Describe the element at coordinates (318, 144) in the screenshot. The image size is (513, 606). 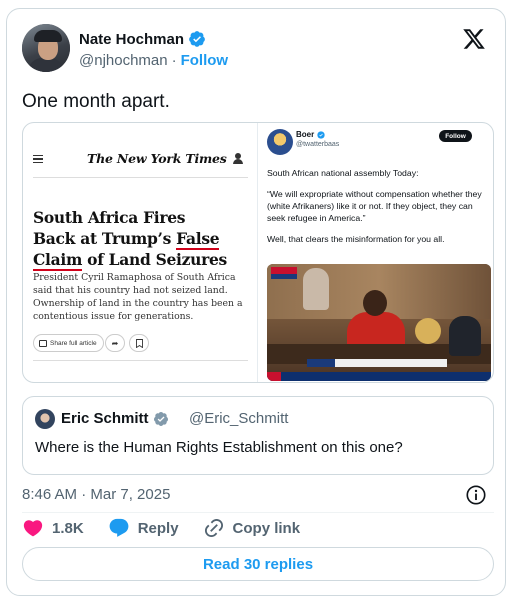
I see `boer-handle: @twatterbaas` at that location.